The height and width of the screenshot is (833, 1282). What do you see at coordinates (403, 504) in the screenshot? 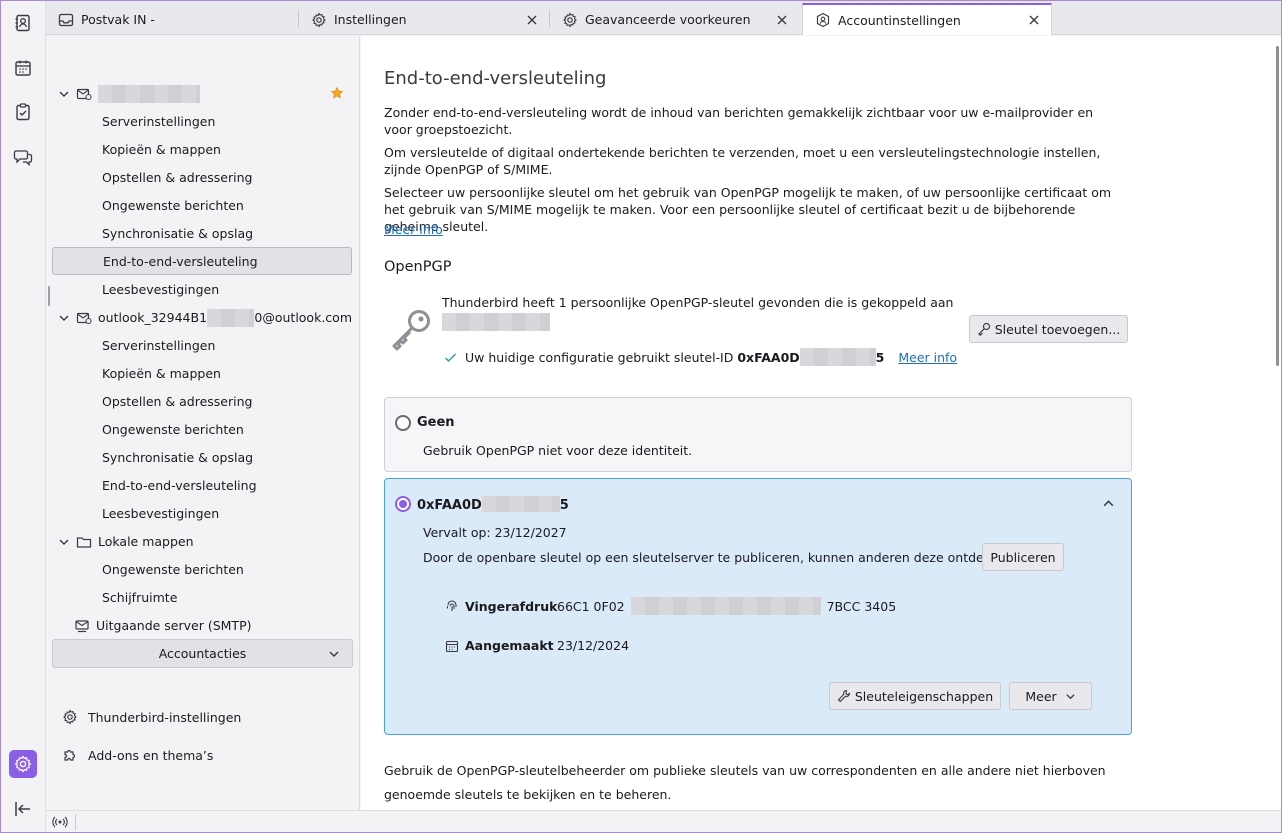
I see `radio-key` at bounding box center [403, 504].